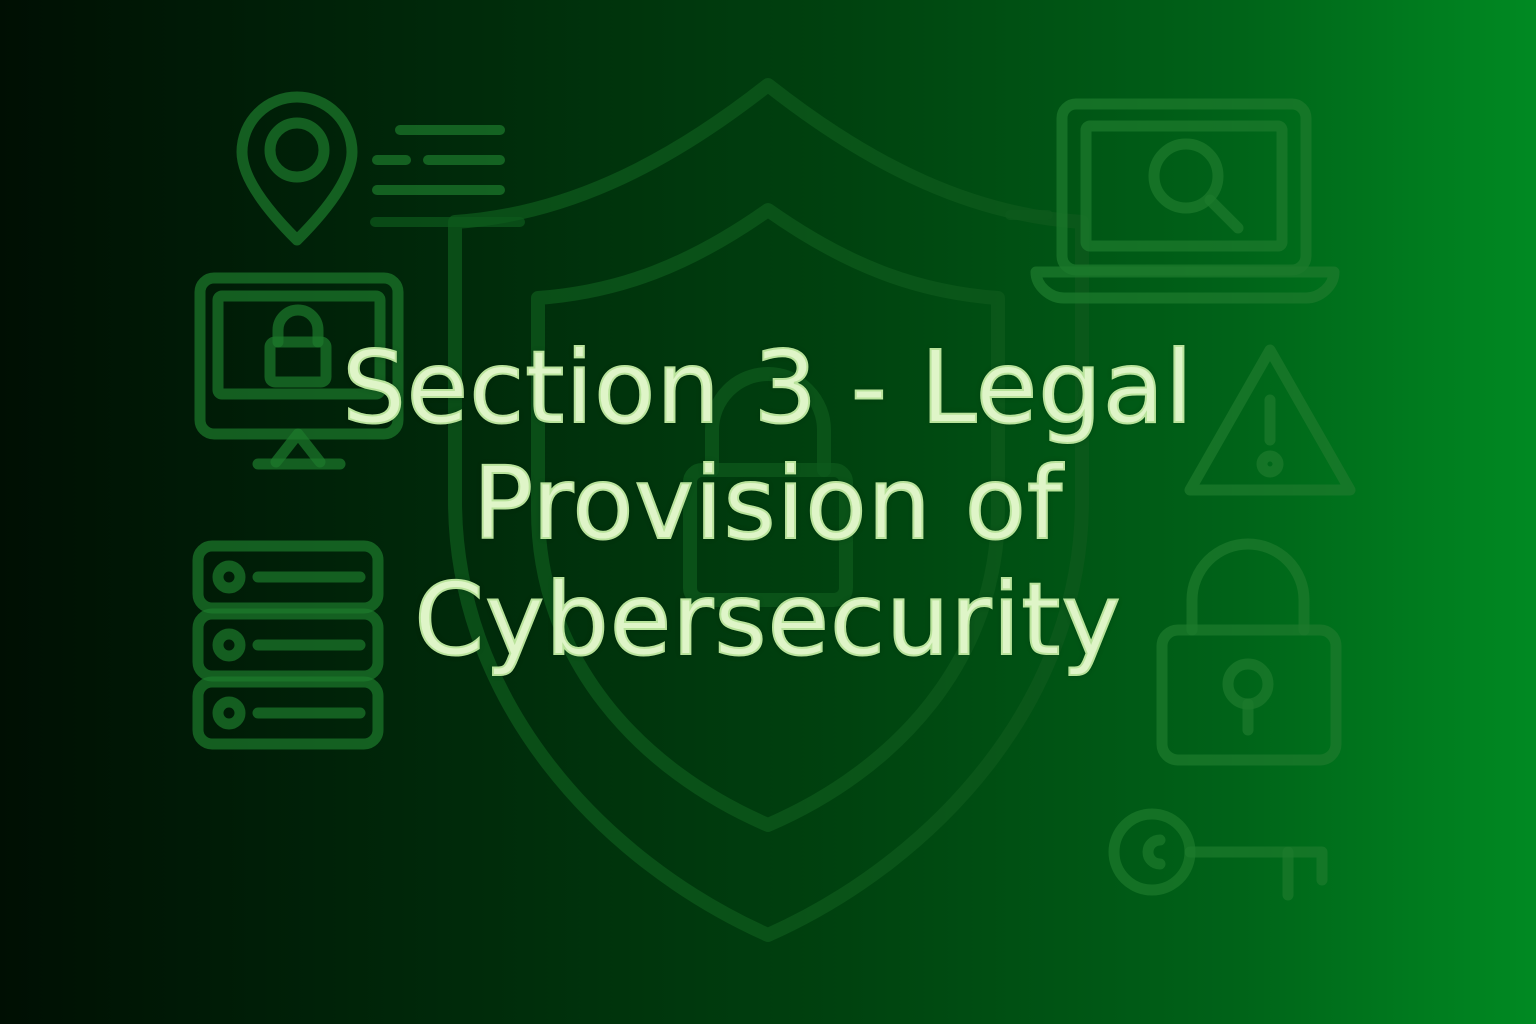 The height and width of the screenshot is (1024, 1536). I want to click on text-lines-icon, so click(438, 160).